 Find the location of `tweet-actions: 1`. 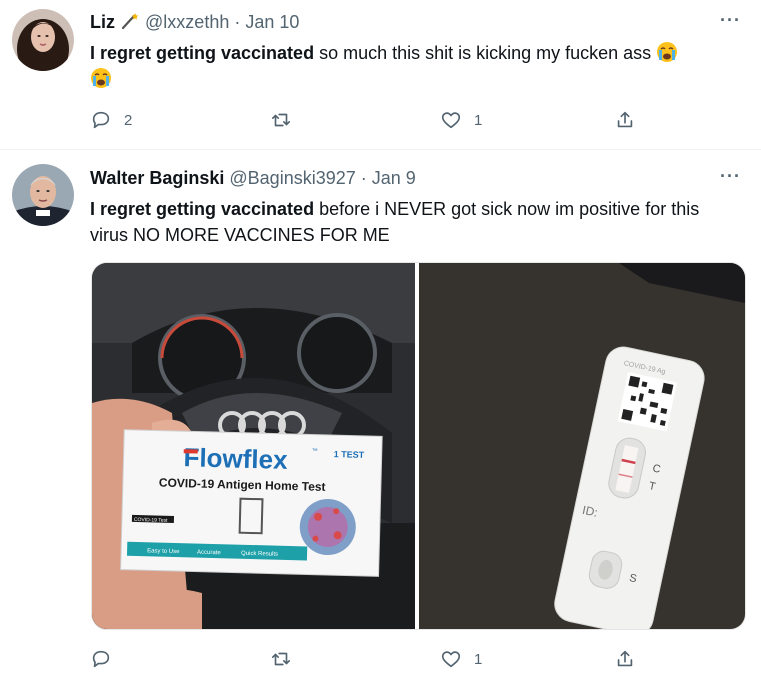

tweet-actions: 1 is located at coordinates (370, 659).